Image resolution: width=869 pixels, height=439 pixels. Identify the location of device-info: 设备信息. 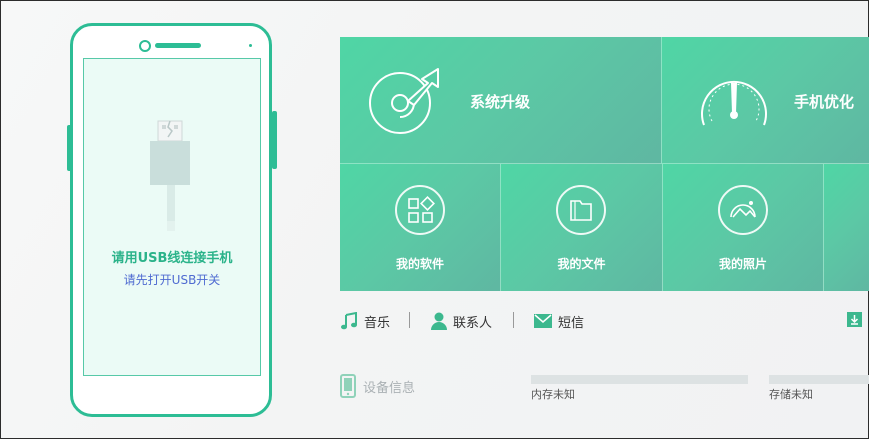
(377, 386).